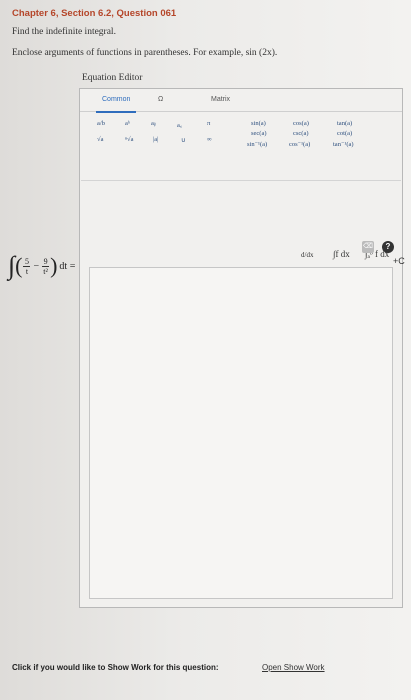 This screenshot has width=411, height=700. I want to click on minus-sign: −, so click(36, 266).